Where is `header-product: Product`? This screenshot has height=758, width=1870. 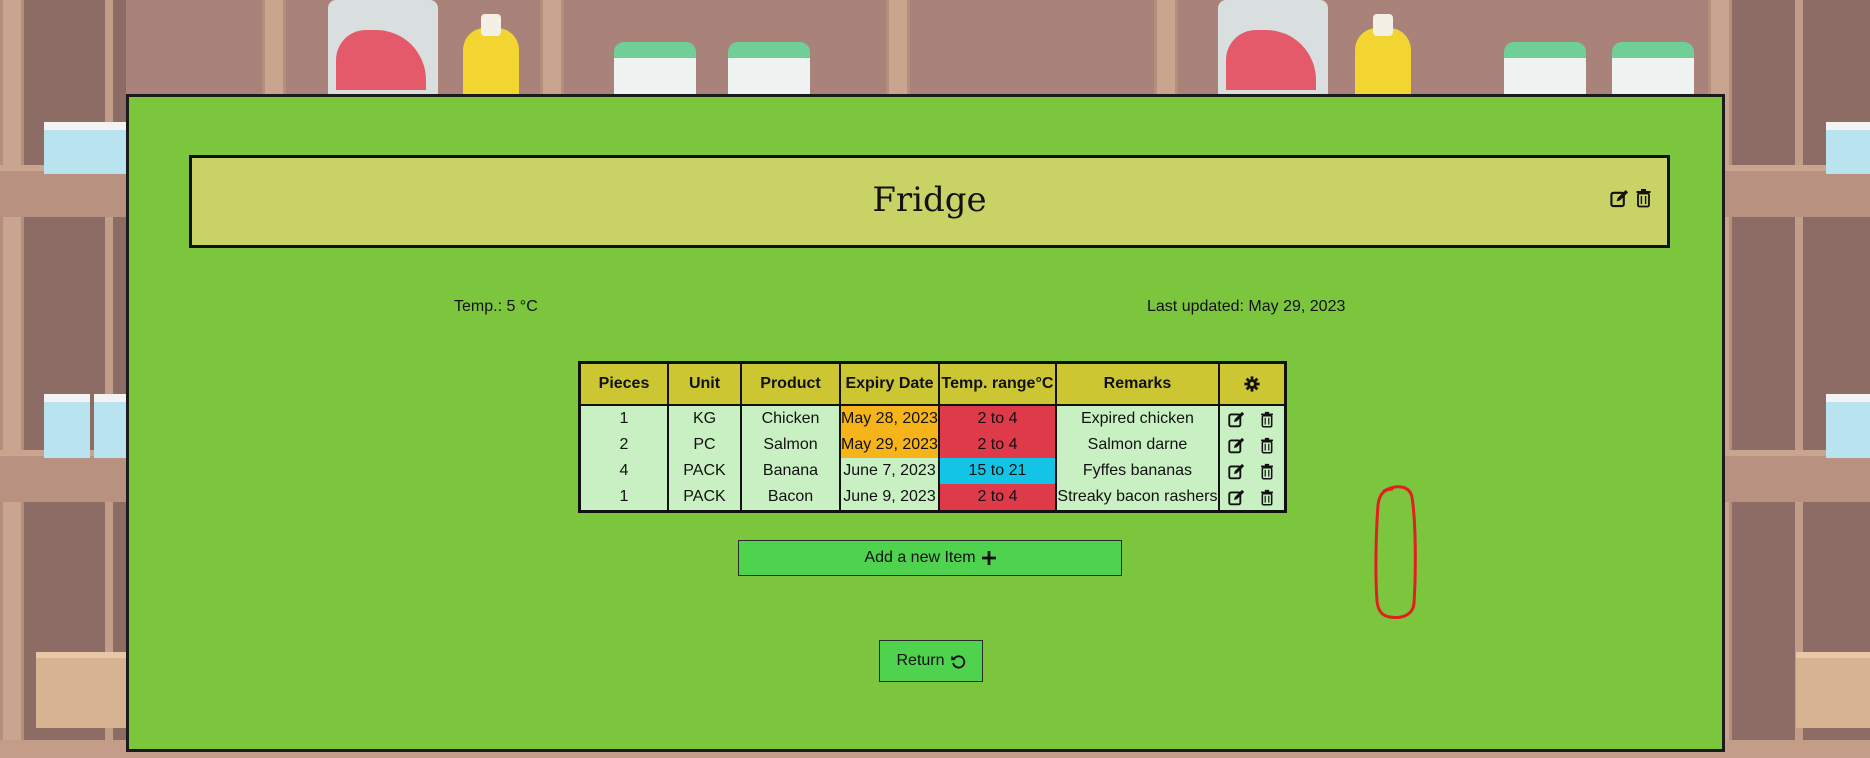
header-product: Product is located at coordinates (790, 383).